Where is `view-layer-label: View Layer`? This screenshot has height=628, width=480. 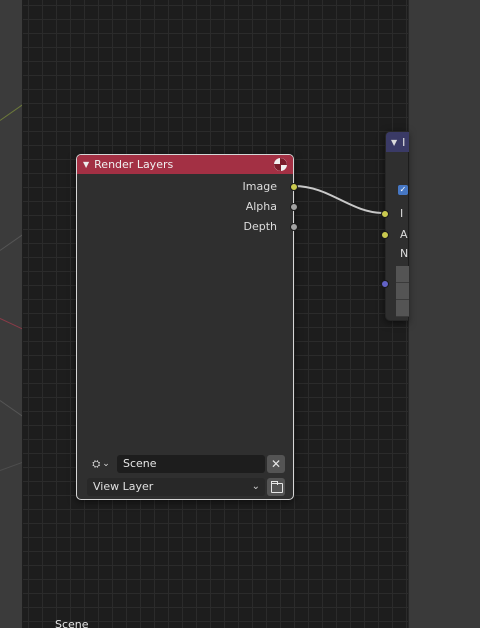 view-layer-label: View Layer is located at coordinates (123, 486).